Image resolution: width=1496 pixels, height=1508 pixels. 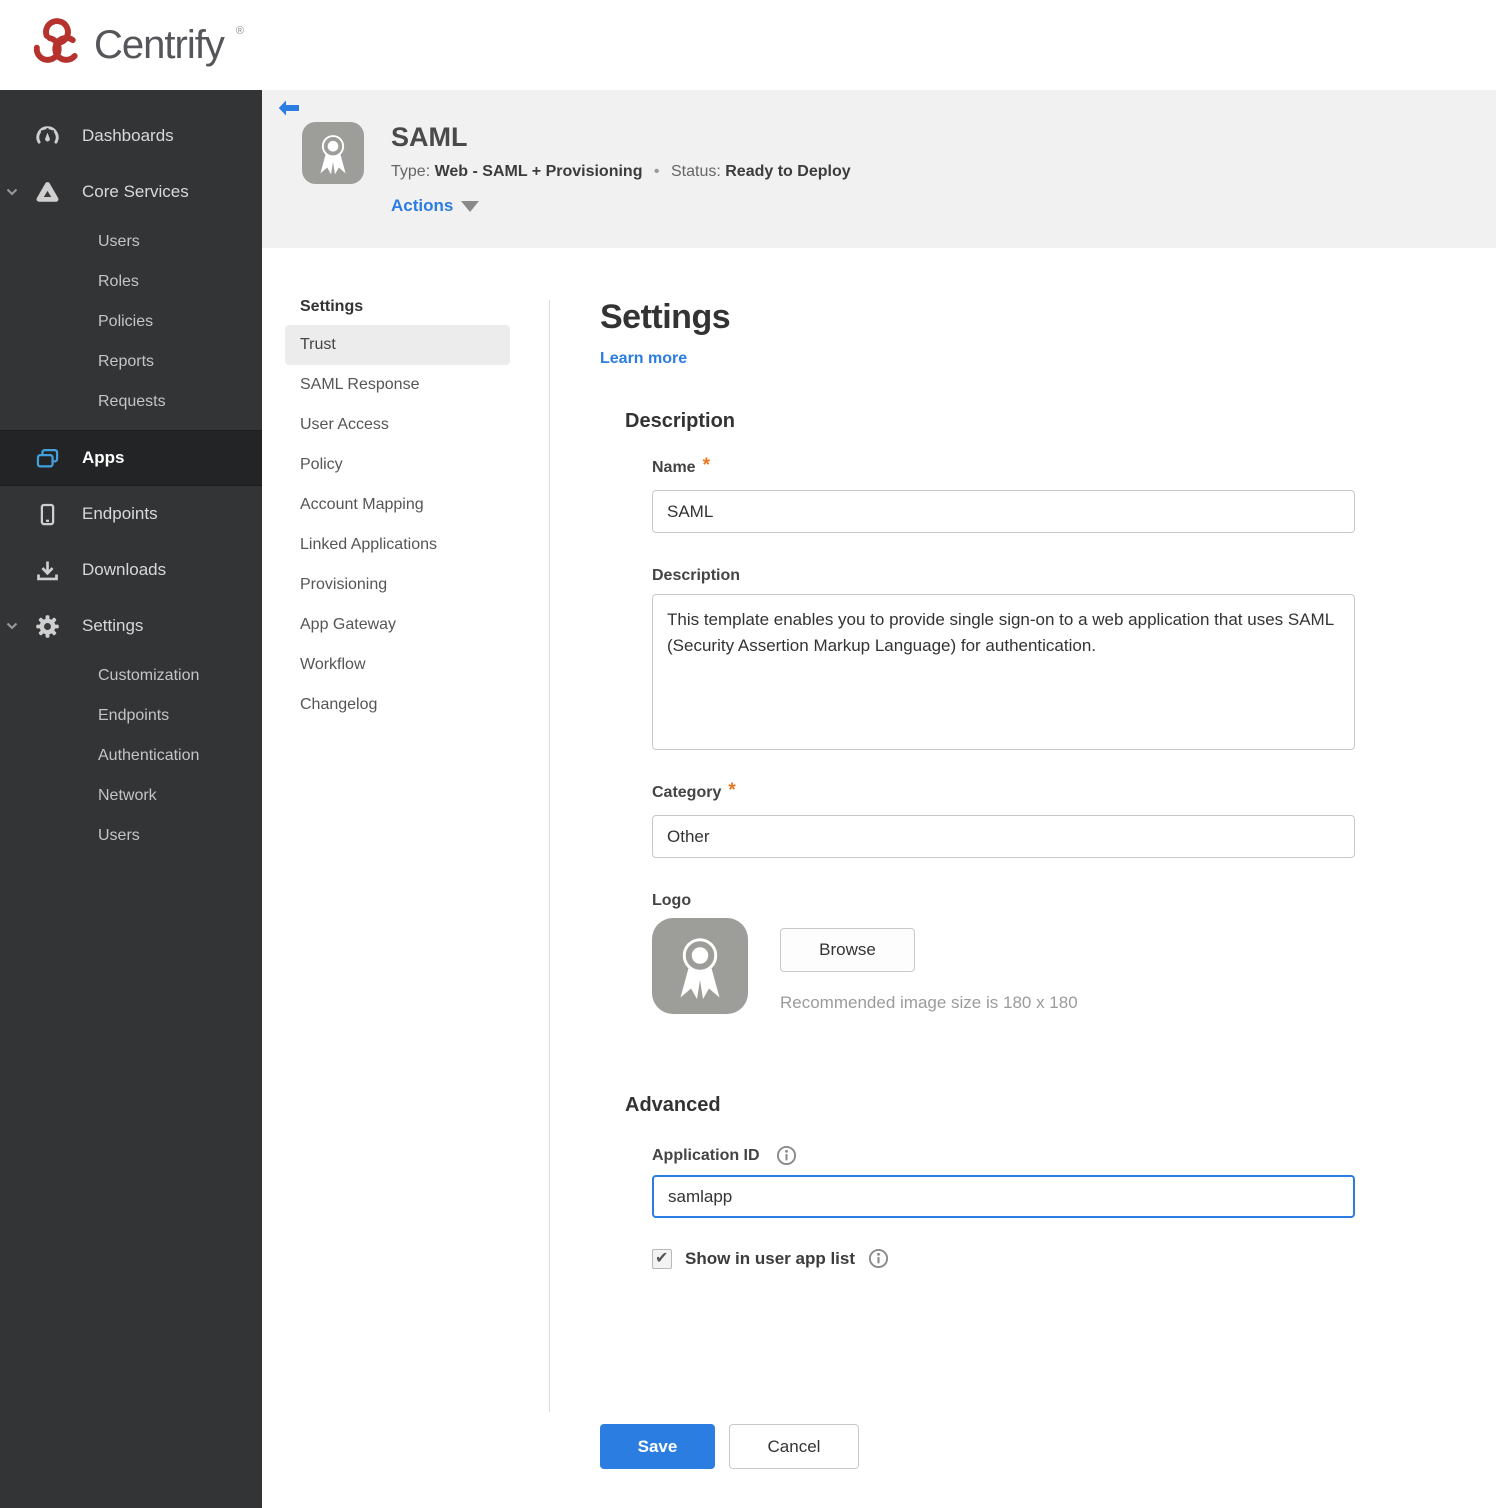 What do you see at coordinates (126, 361) in the screenshot?
I see `sidebar-item-label: Reports` at bounding box center [126, 361].